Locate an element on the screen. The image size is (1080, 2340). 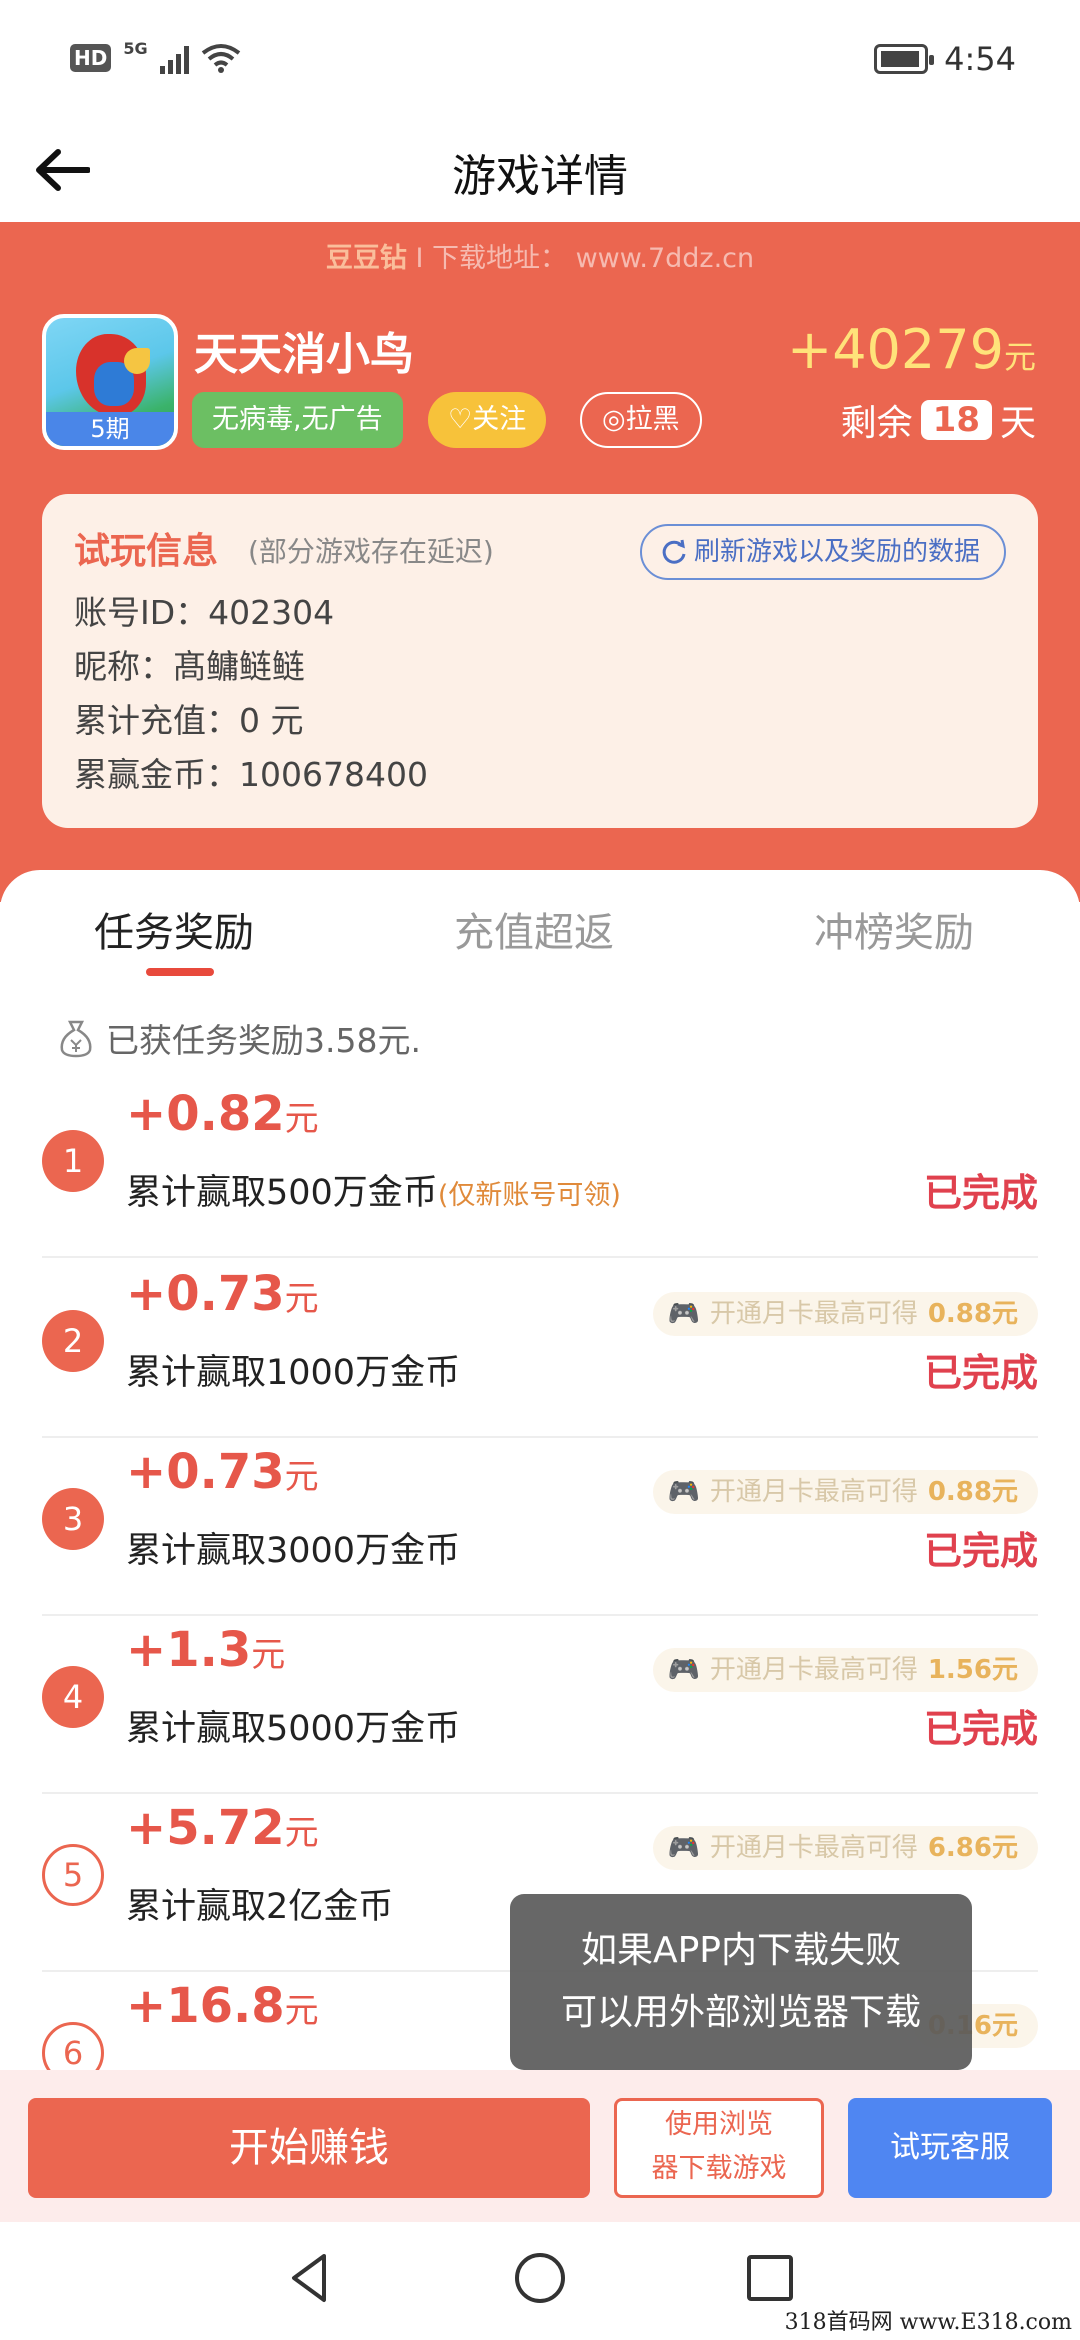
toast-line-1: 如果APP内下载失败 is located at coordinates (741, 1950).